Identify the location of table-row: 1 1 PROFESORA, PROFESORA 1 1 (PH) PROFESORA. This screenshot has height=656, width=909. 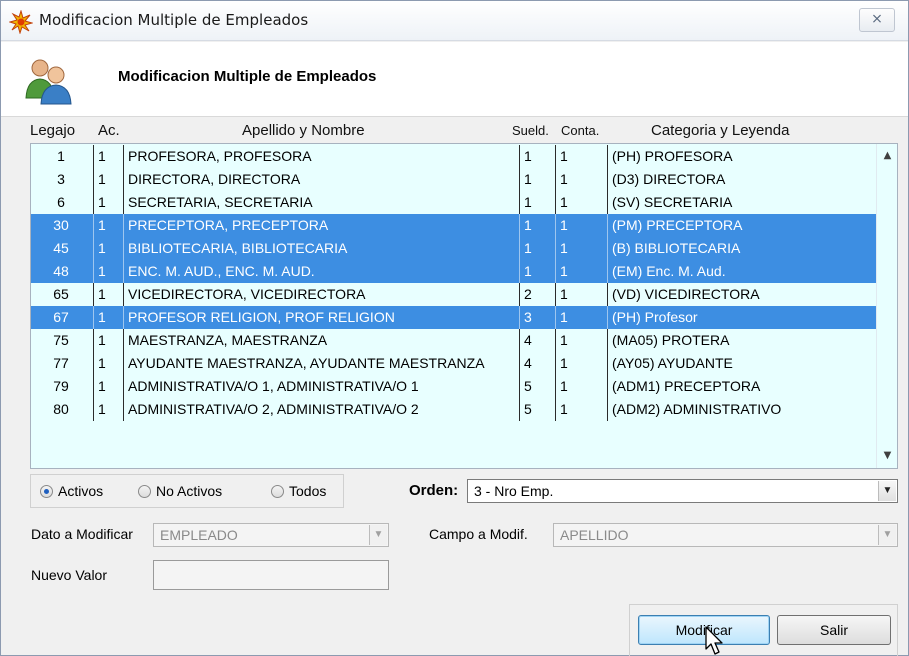
(453, 156).